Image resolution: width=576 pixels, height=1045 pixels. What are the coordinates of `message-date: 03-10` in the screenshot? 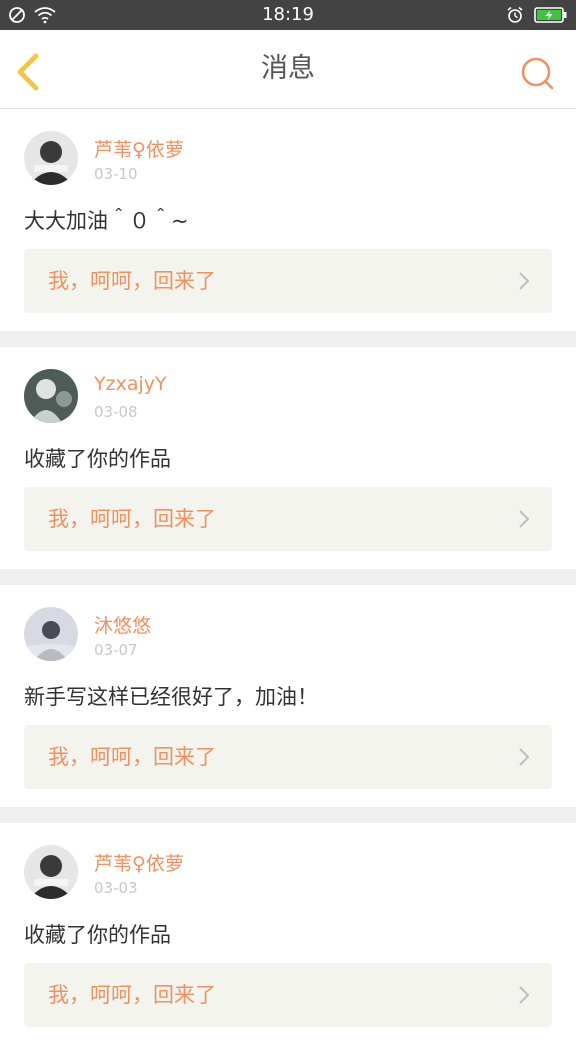 It's located at (116, 174).